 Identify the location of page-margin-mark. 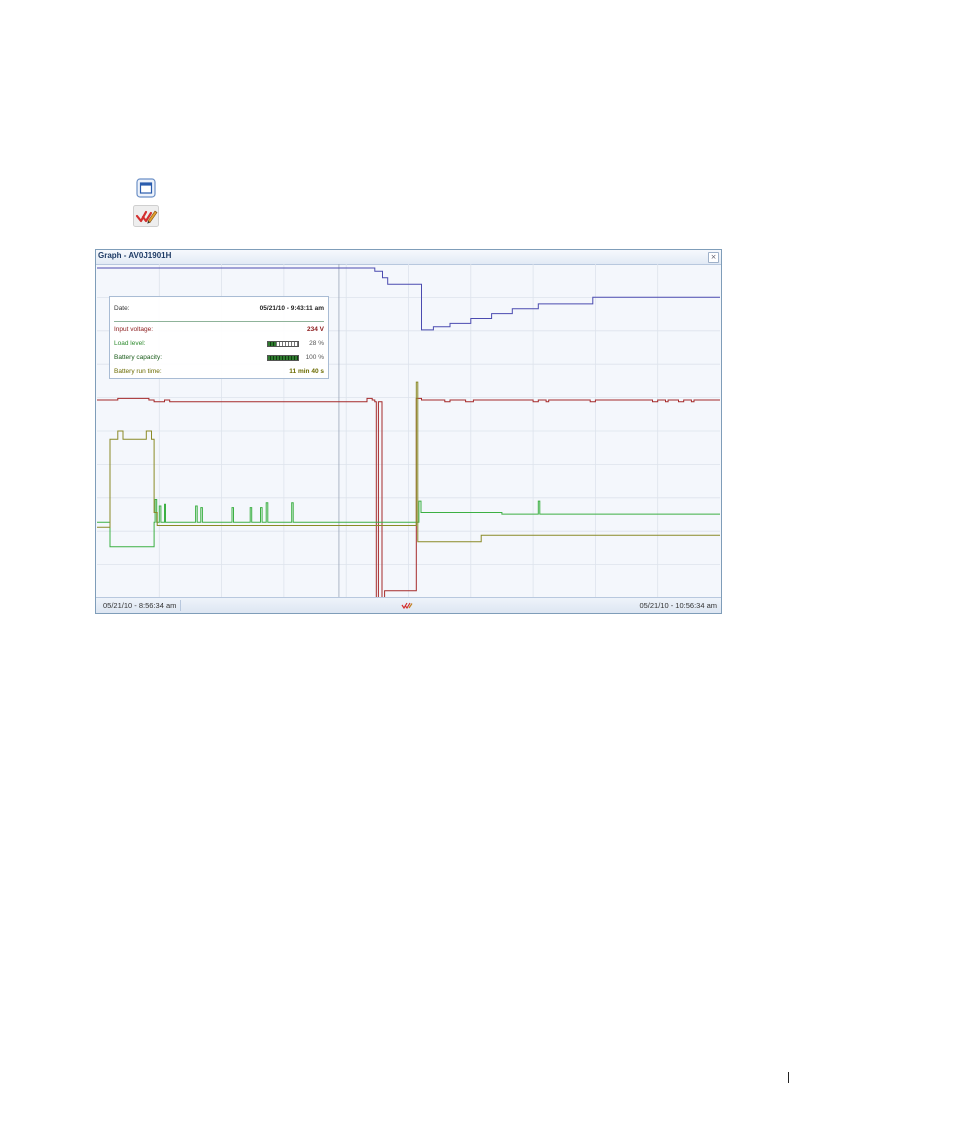
(788, 1077).